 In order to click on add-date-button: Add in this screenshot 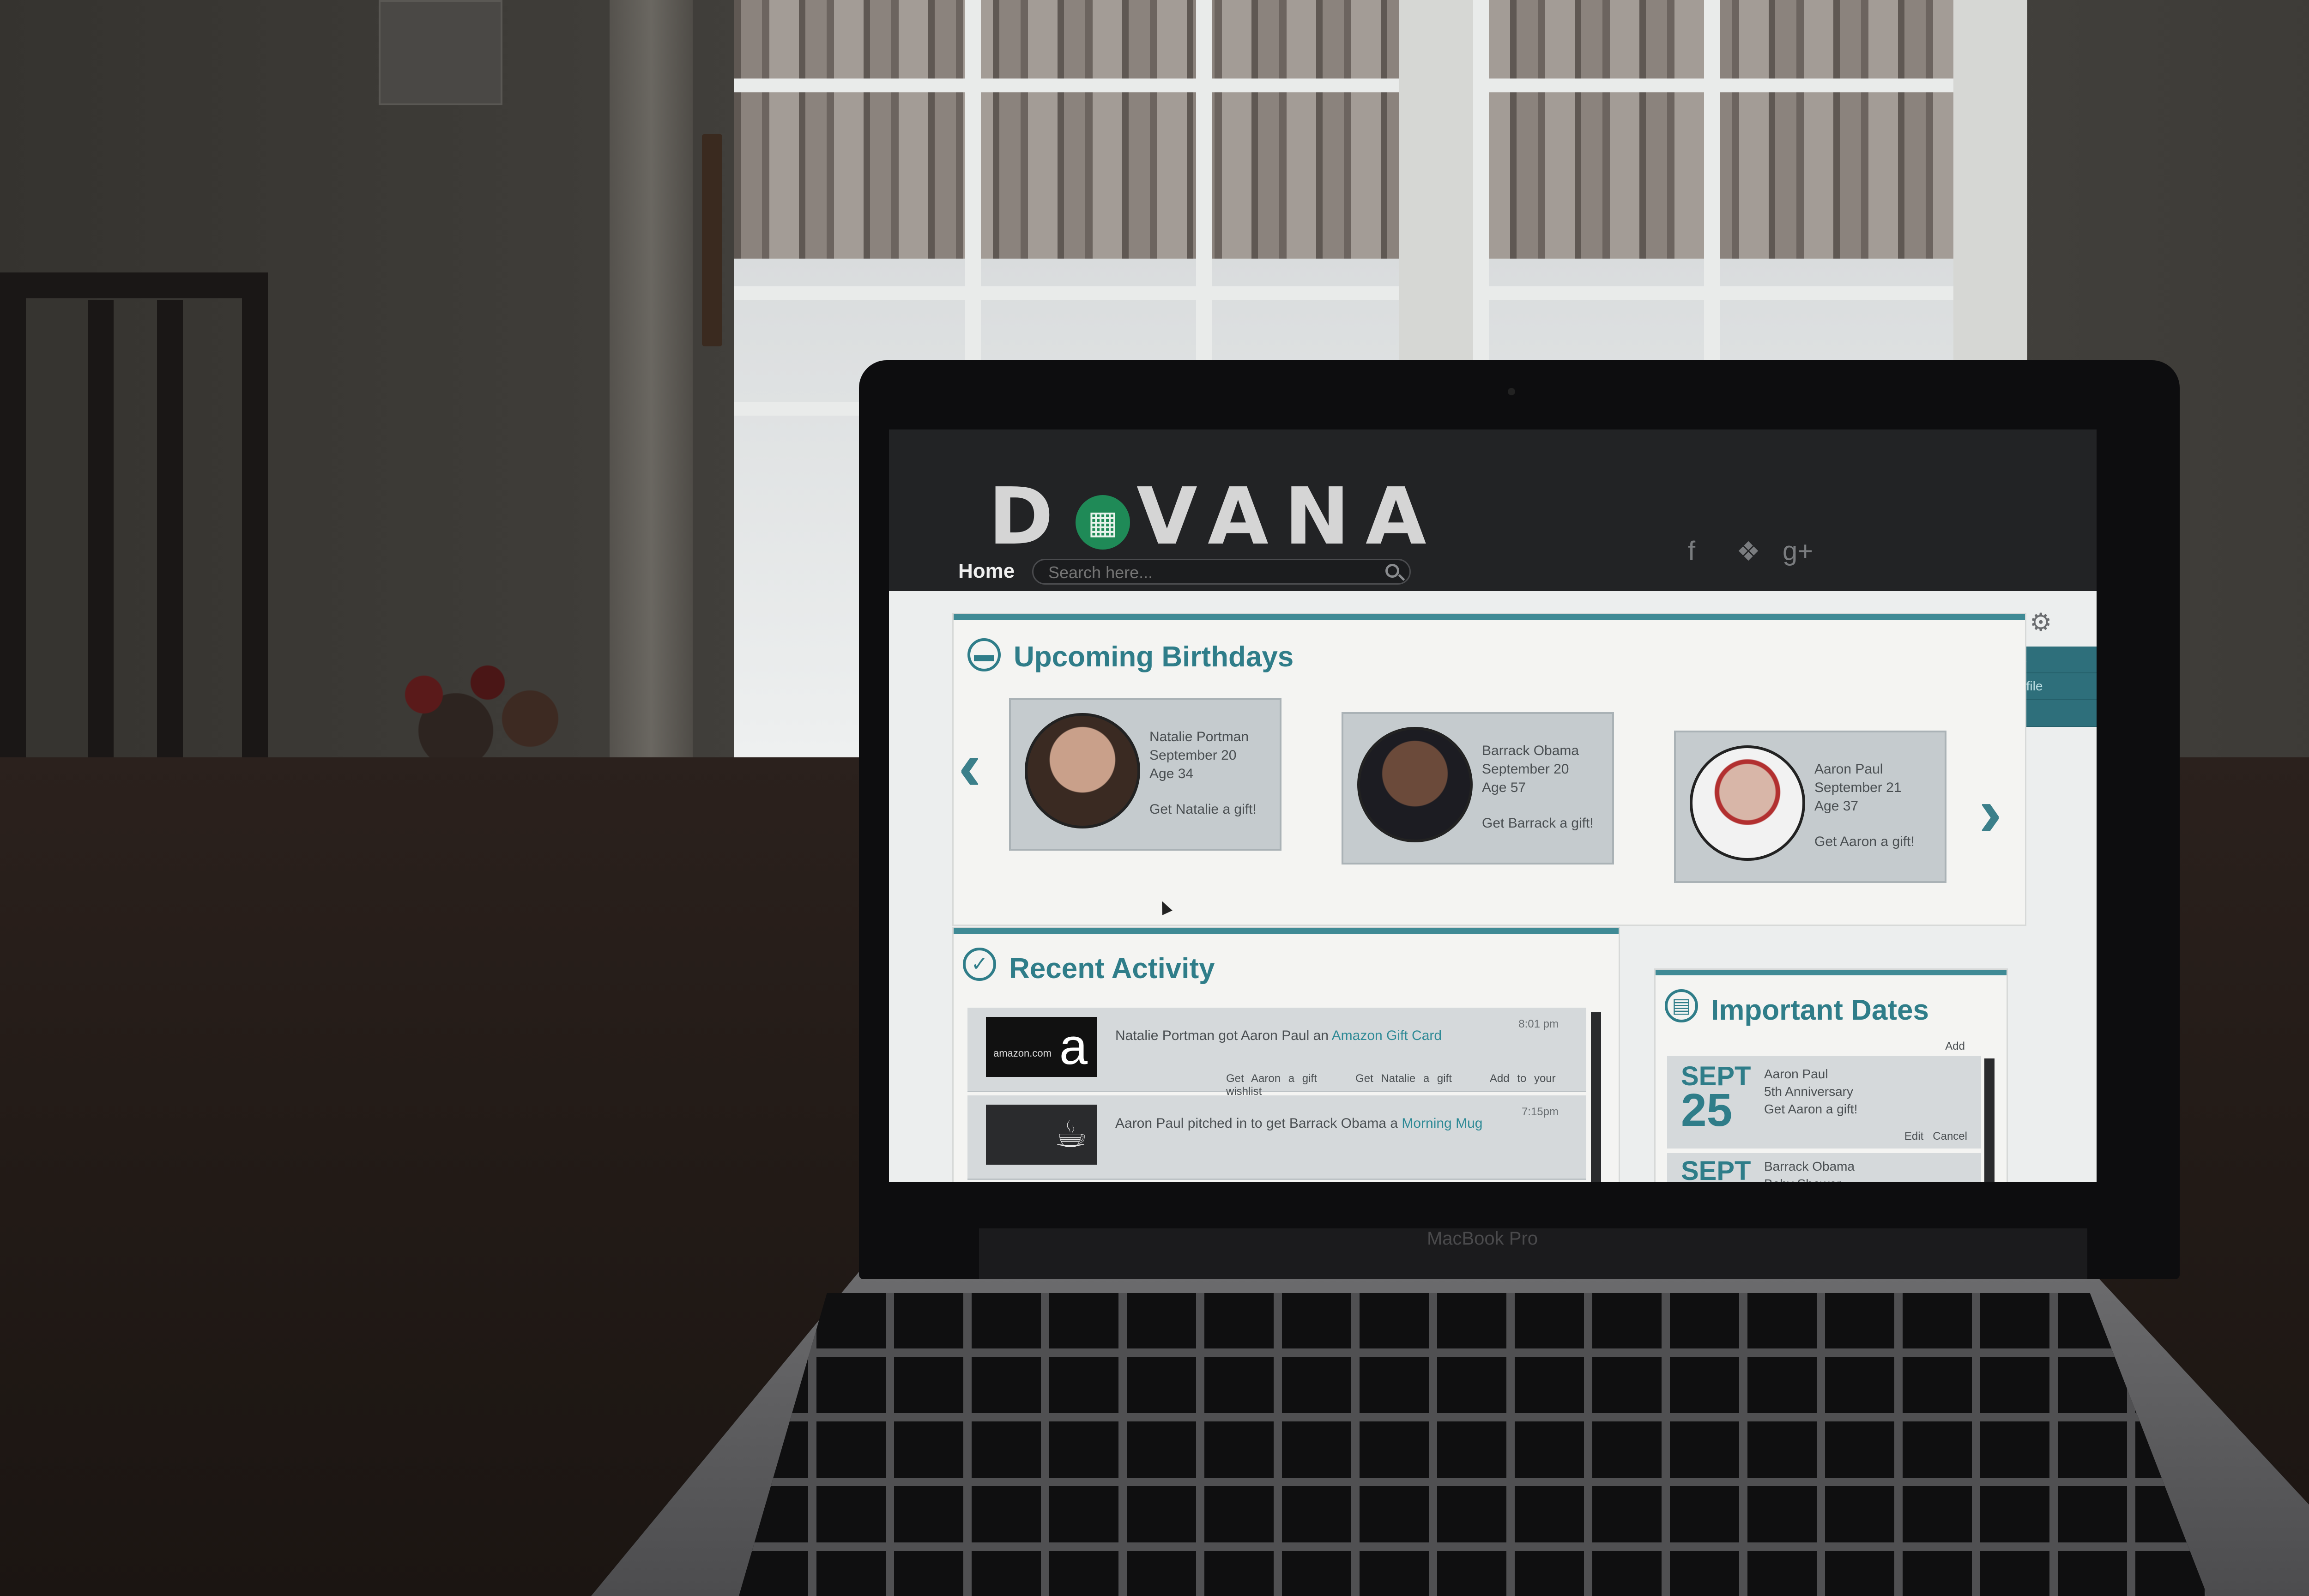, I will do `click(1955, 1046)`.